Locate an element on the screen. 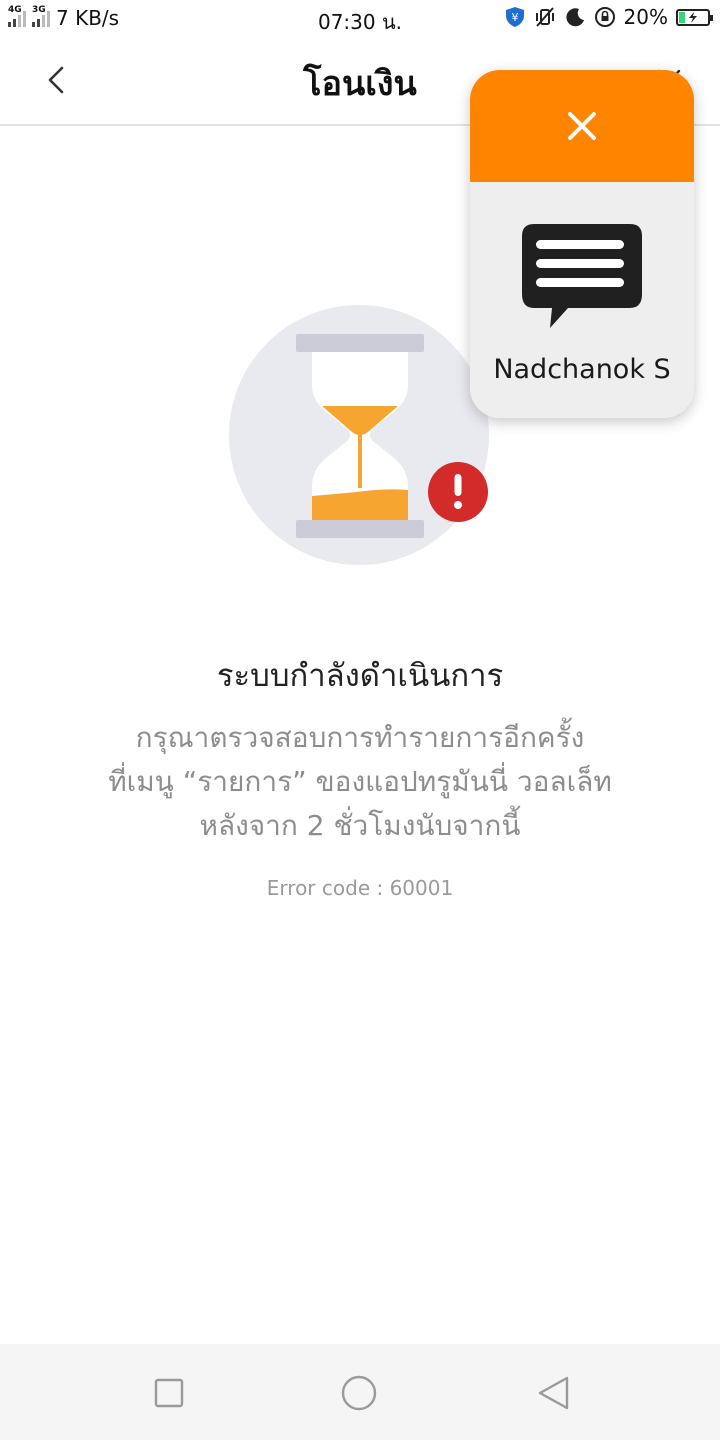  battery-icon is located at coordinates (694, 17).